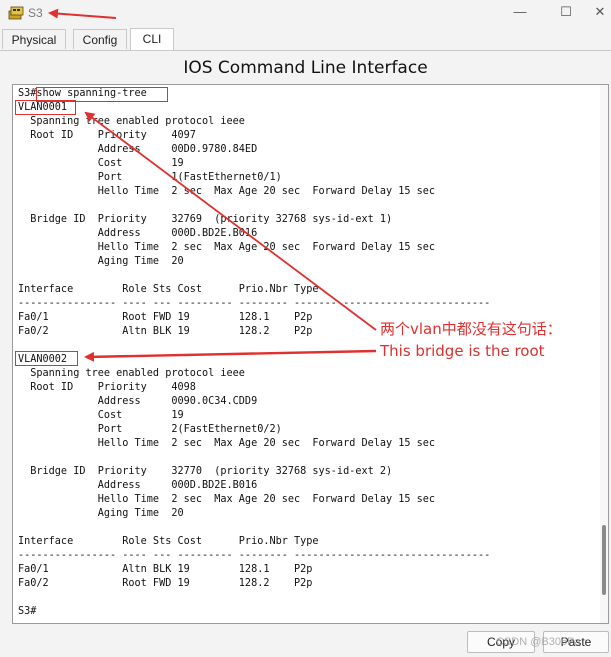  Describe the element at coordinates (566, 13) in the screenshot. I see `maximize-button: ☐` at that location.